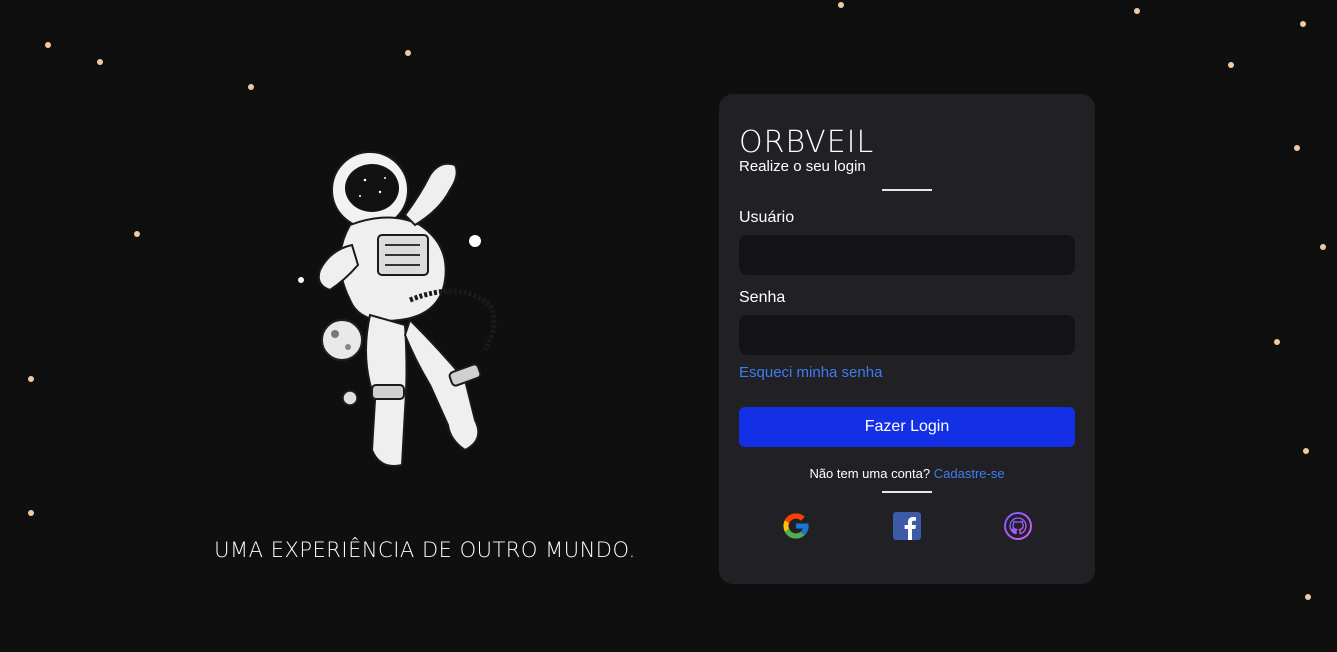 The height and width of the screenshot is (652, 1337). I want to click on astronaut-illustration, so click(397, 309).